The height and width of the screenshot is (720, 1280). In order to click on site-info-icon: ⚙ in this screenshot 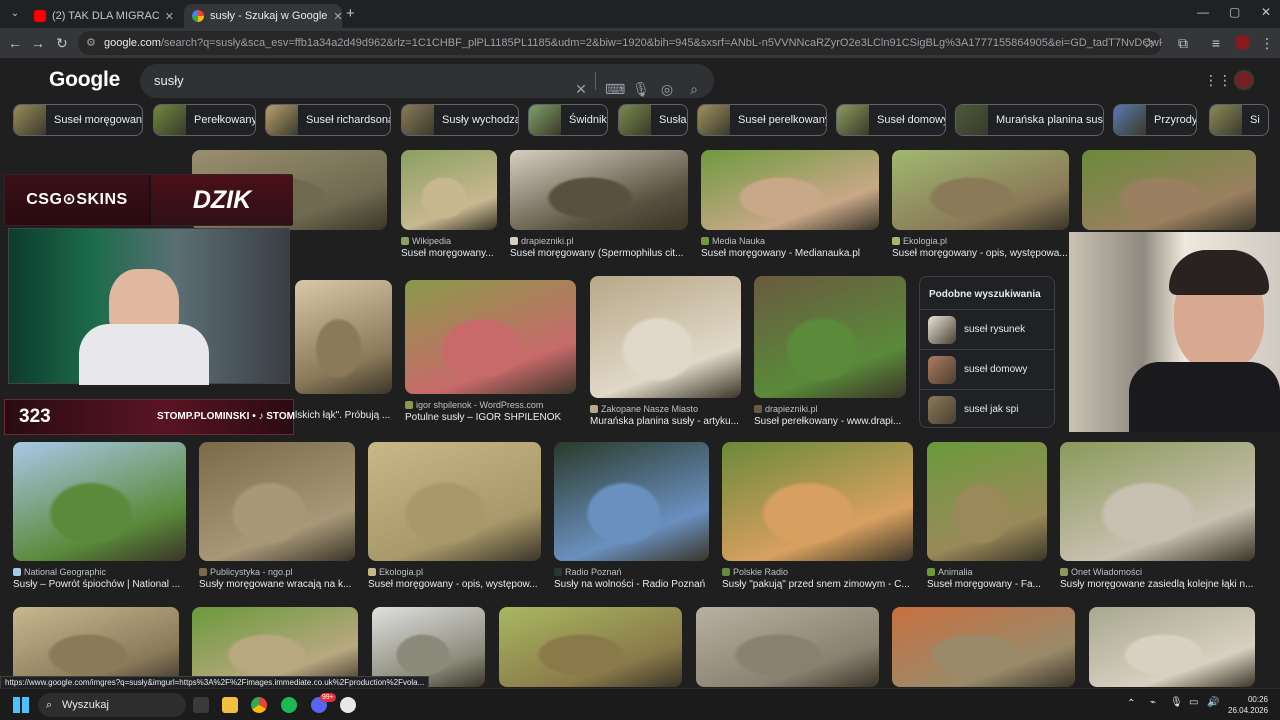, I will do `click(91, 43)`.